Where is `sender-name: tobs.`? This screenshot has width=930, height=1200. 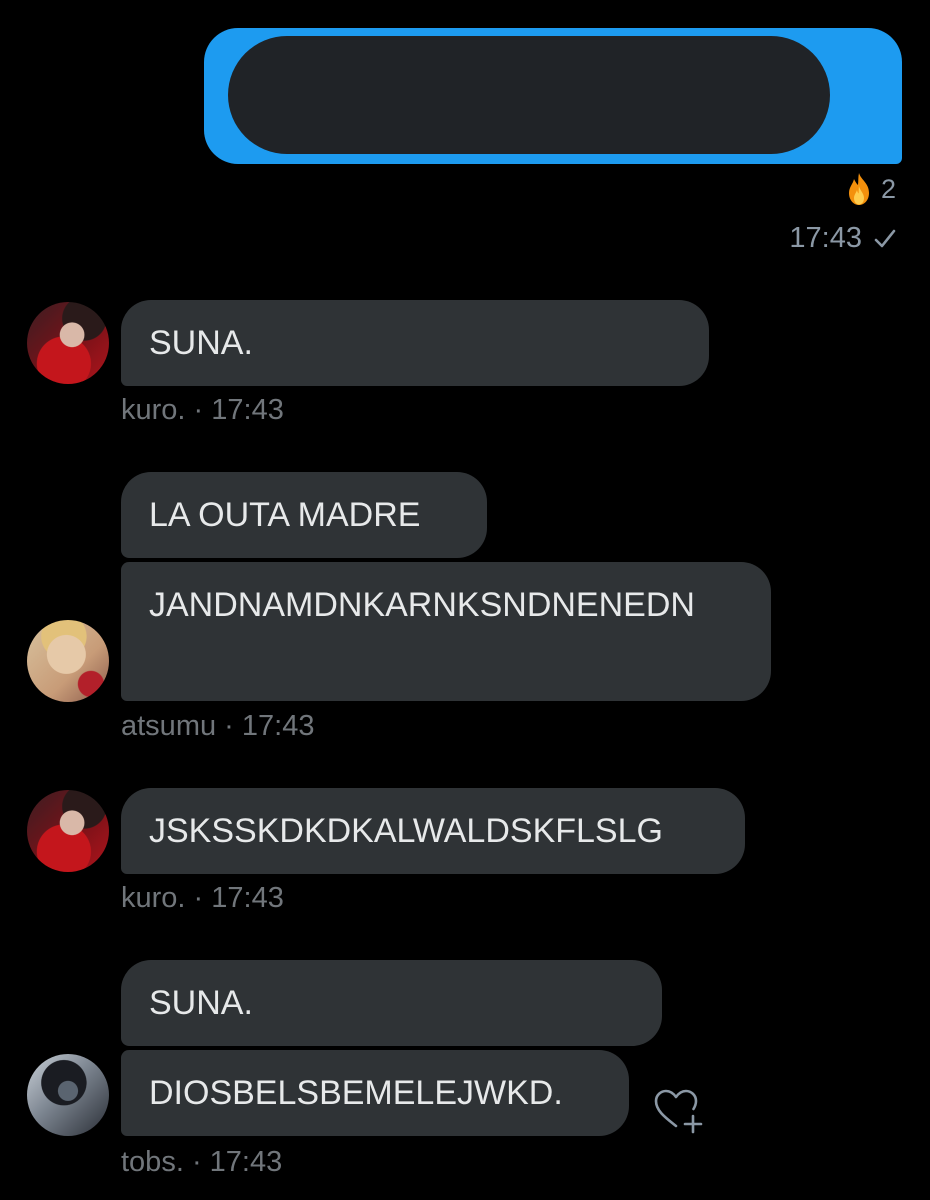 sender-name: tobs. is located at coordinates (152, 1162).